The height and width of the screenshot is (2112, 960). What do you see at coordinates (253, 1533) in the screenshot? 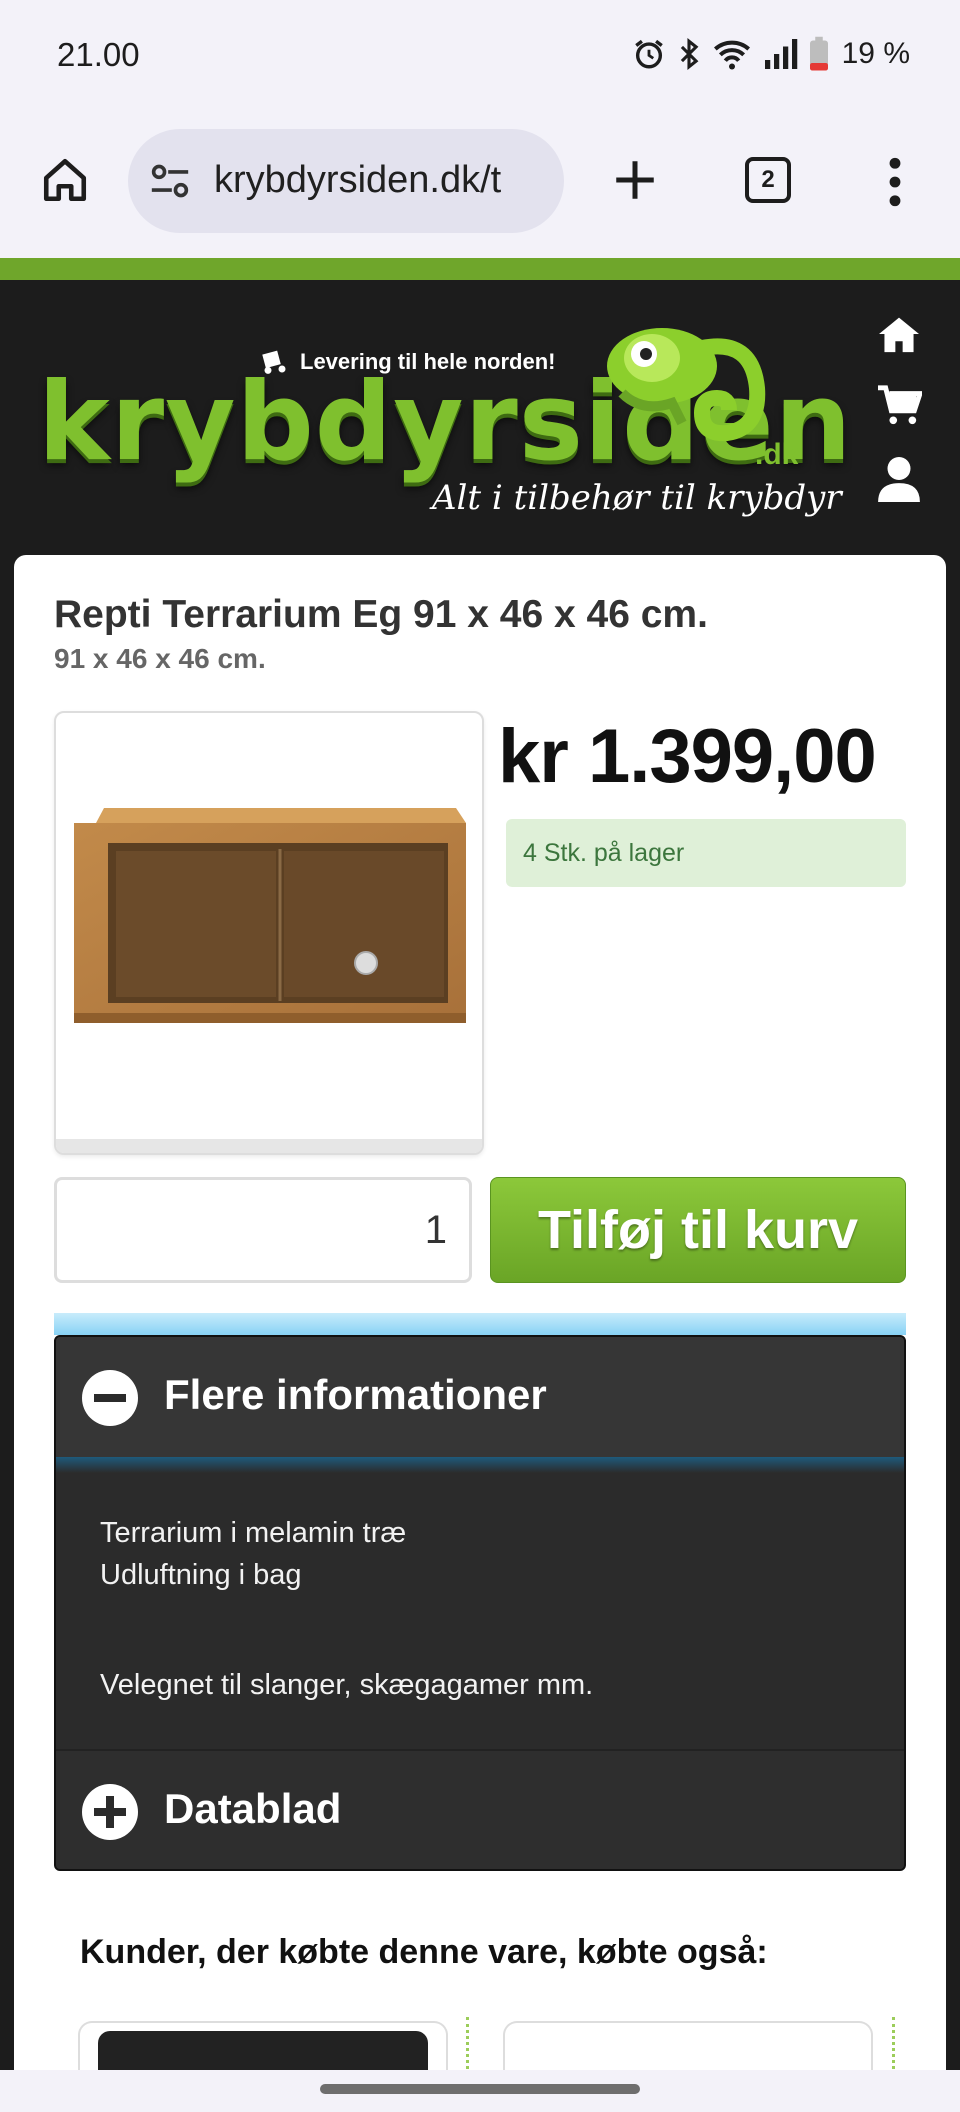
I see `info-line-material: Terrarium i melamin træ` at bounding box center [253, 1533].